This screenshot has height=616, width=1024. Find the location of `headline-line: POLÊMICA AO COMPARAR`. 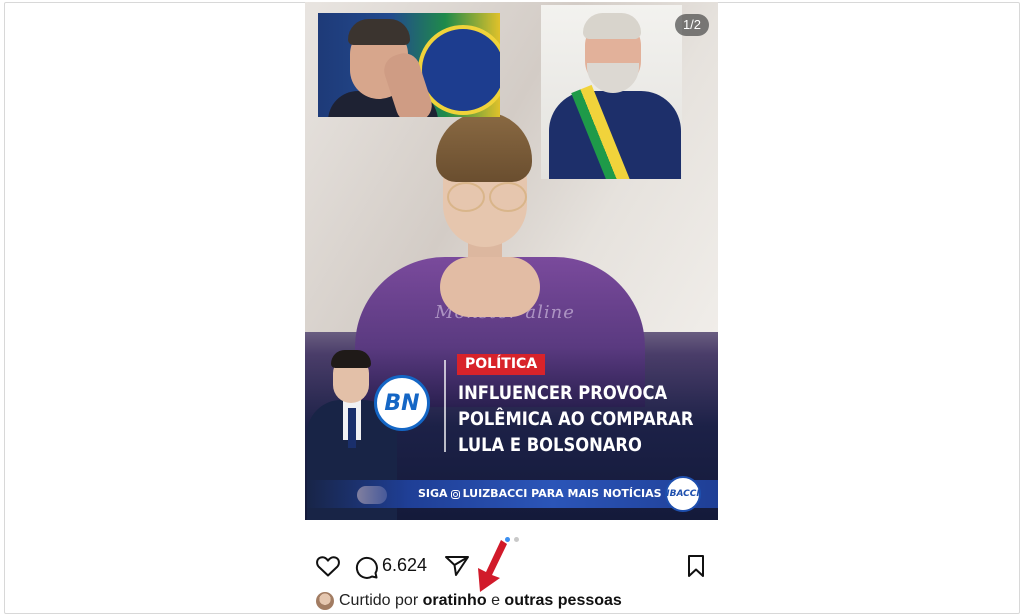

headline-line: POLÊMICA AO COMPARAR is located at coordinates (576, 419).